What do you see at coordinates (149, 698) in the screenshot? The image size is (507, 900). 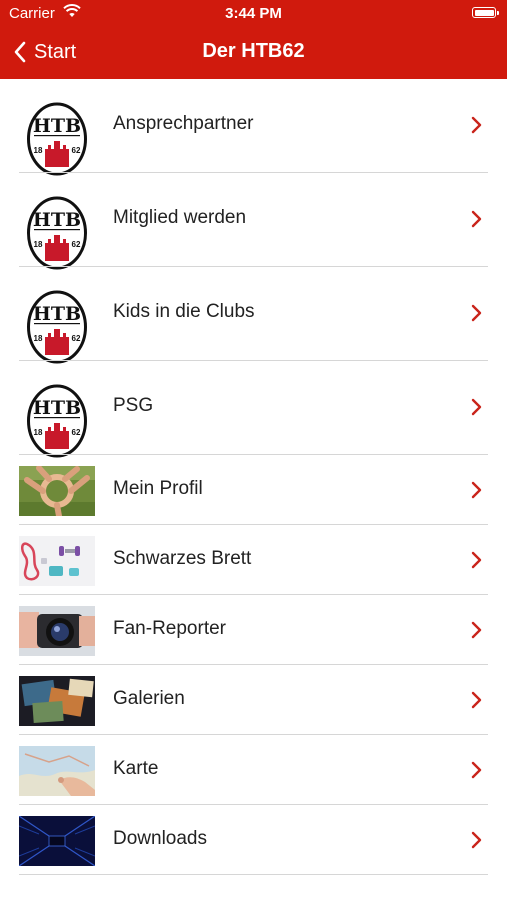 I see `list-item-label: Galerien` at bounding box center [149, 698].